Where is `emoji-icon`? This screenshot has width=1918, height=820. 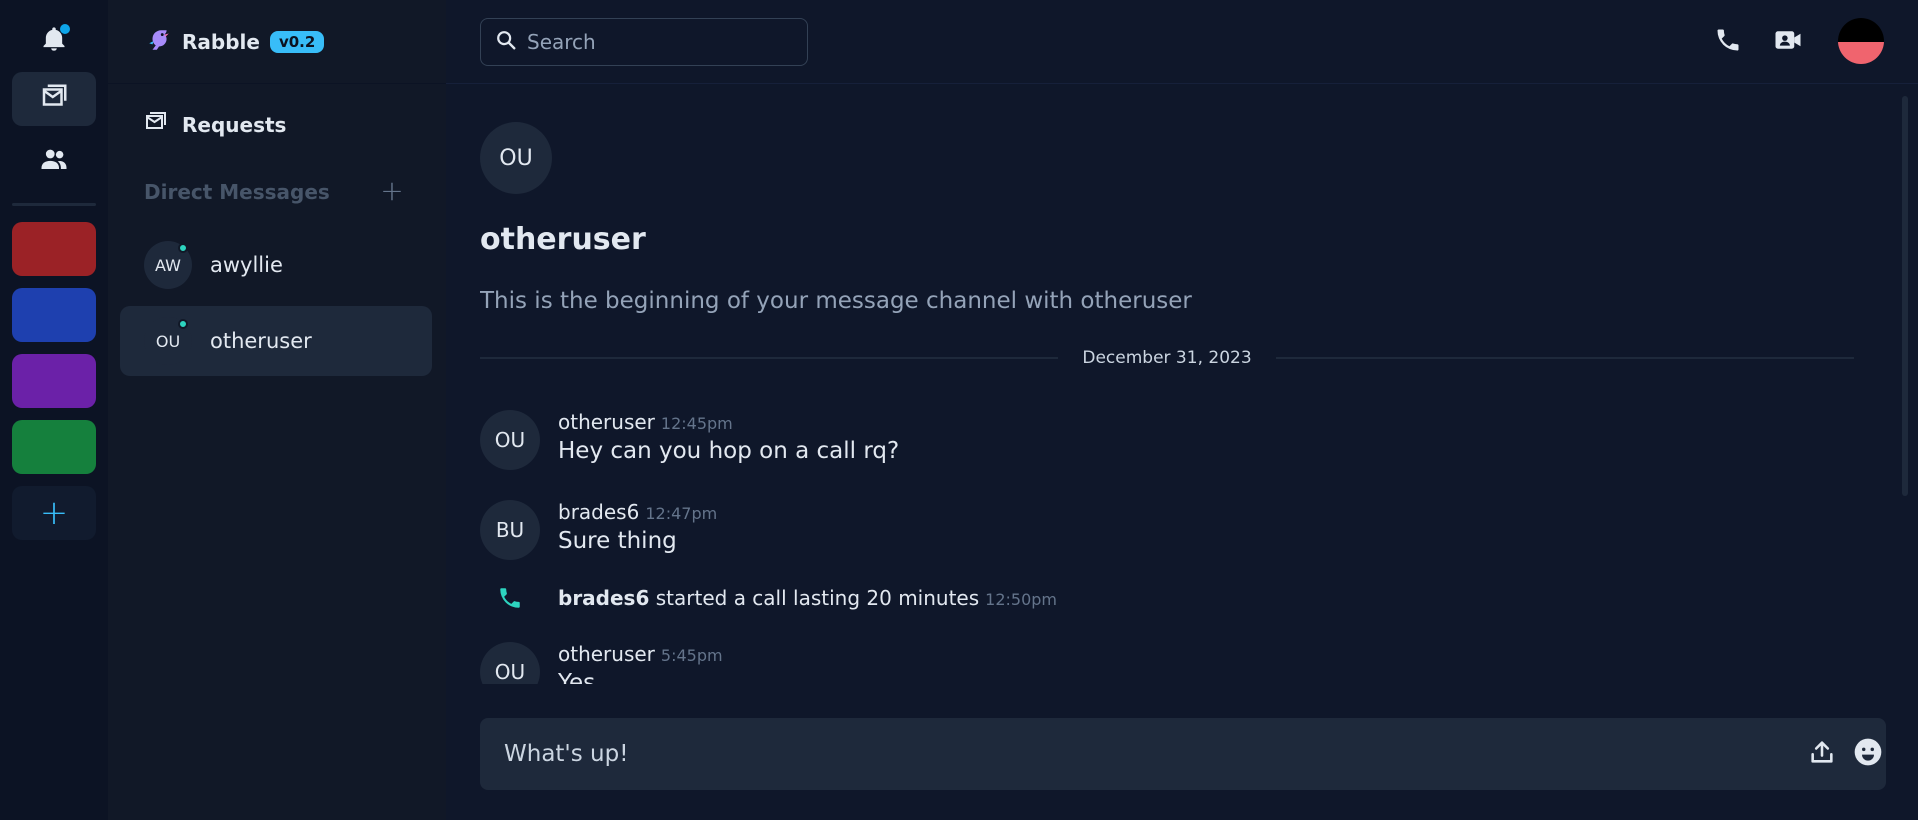
emoji-icon is located at coordinates (1868, 754).